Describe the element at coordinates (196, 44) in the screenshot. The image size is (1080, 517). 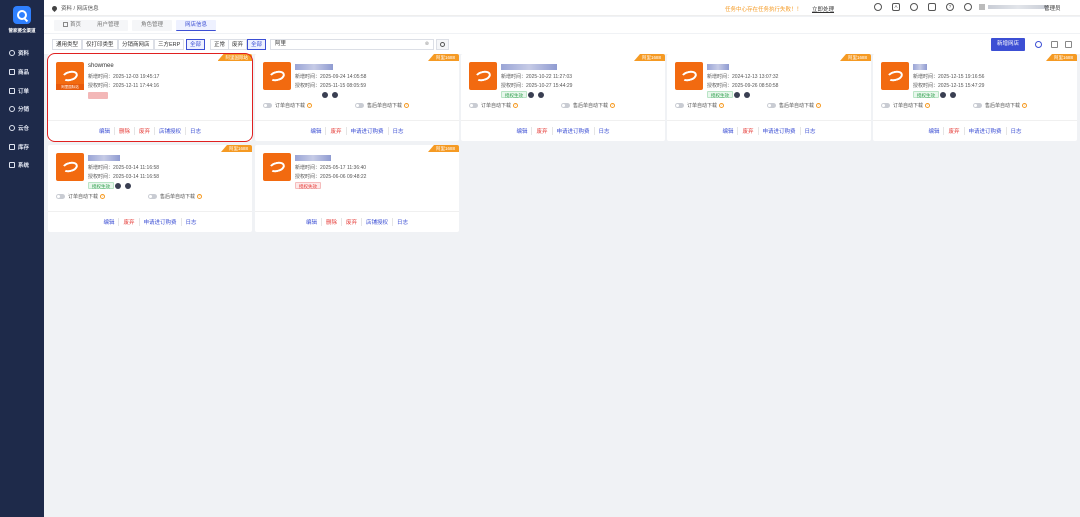
I see `filter-type-all: 全部` at that location.